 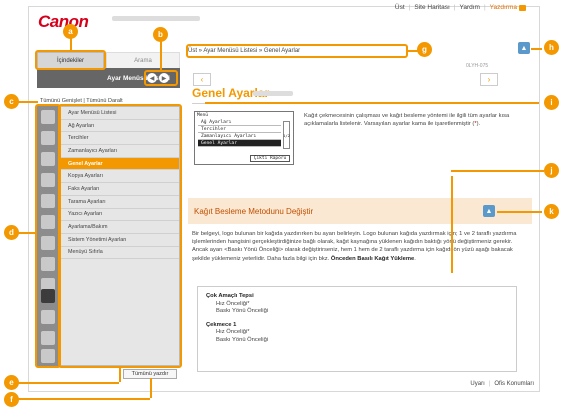 What do you see at coordinates (431, 7) in the screenshot?
I see `sitemap-link: Site Haritası` at bounding box center [431, 7].